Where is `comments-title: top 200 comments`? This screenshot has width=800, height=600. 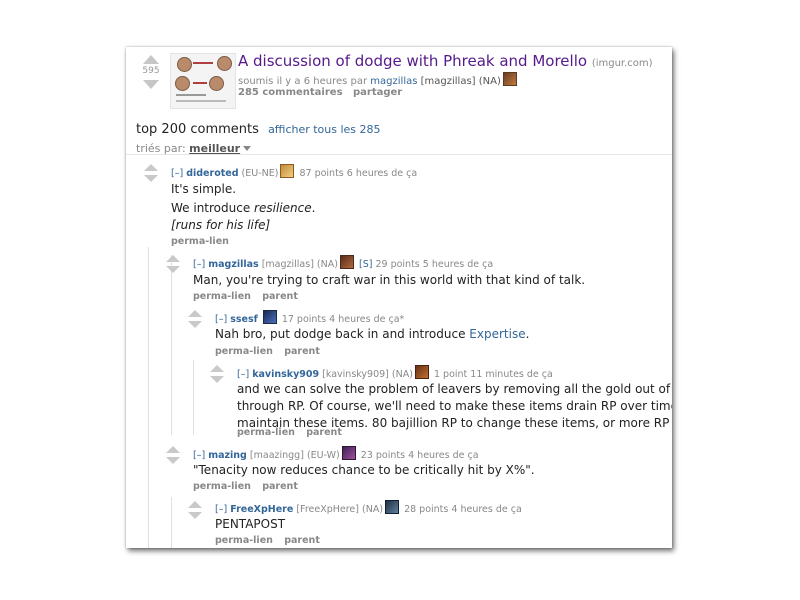
comments-title: top 200 comments is located at coordinates (197, 129).